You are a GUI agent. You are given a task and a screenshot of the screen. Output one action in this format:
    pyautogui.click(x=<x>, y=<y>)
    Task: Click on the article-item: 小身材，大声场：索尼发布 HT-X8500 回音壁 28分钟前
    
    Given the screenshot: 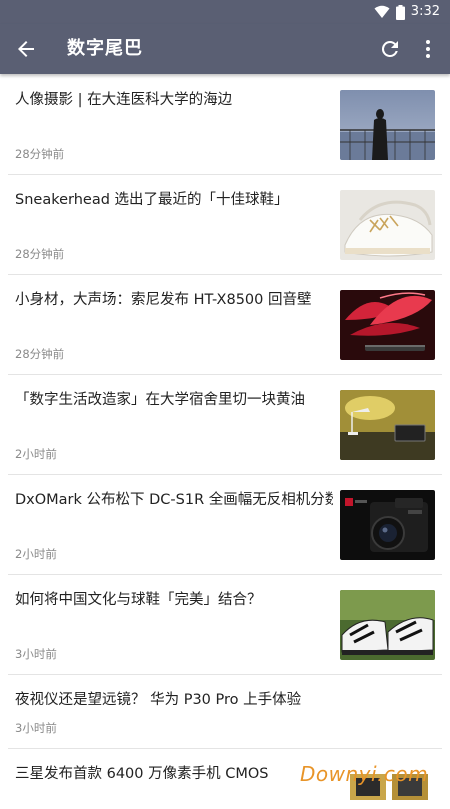 What is the action you would take?
    pyautogui.click(x=225, y=325)
    